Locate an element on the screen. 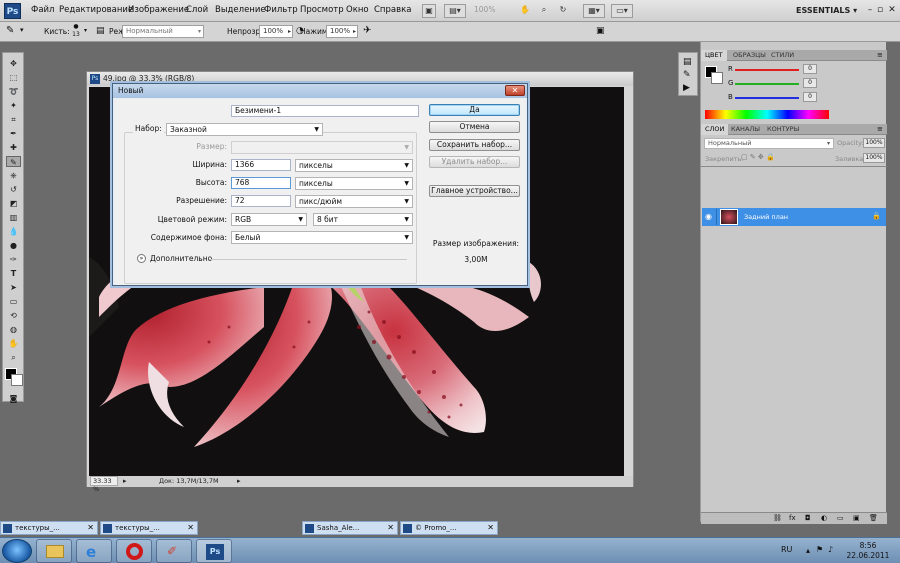 The image size is (900, 563). layer-name: Задний план is located at coordinates (766, 217).